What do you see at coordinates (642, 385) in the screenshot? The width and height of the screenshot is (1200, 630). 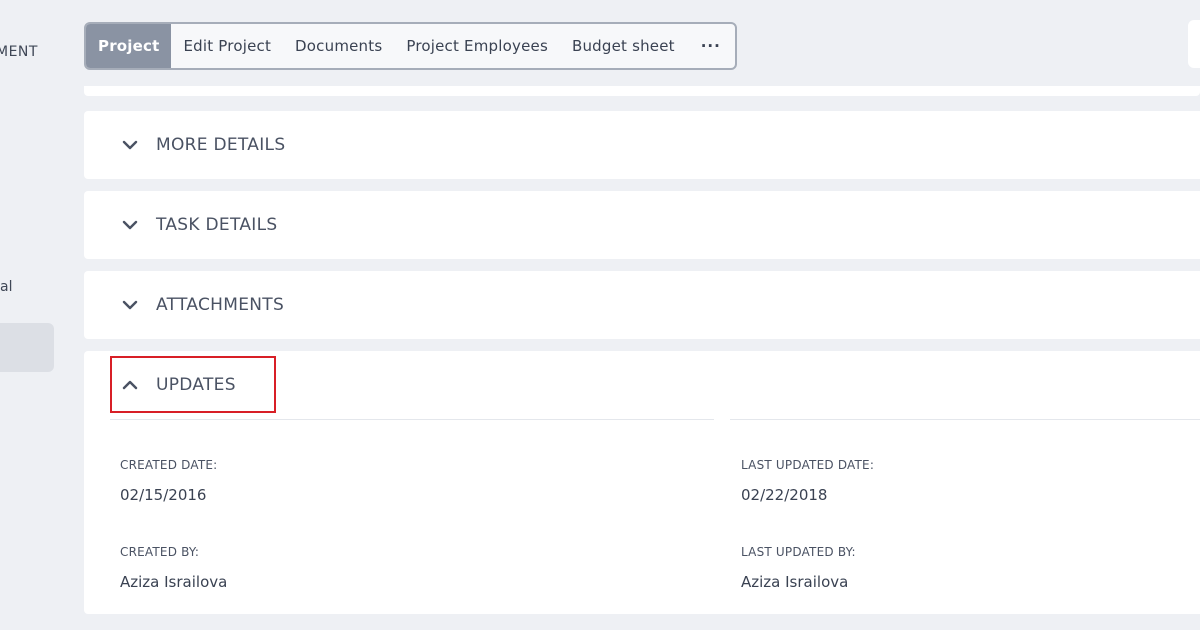 I see `section-updates-header: UPDATES` at bounding box center [642, 385].